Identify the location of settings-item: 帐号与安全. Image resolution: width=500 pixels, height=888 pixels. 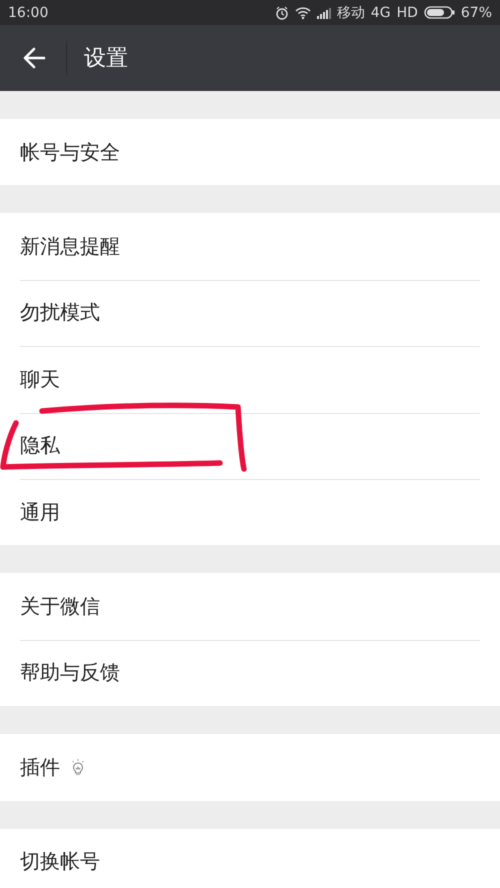
(250, 152).